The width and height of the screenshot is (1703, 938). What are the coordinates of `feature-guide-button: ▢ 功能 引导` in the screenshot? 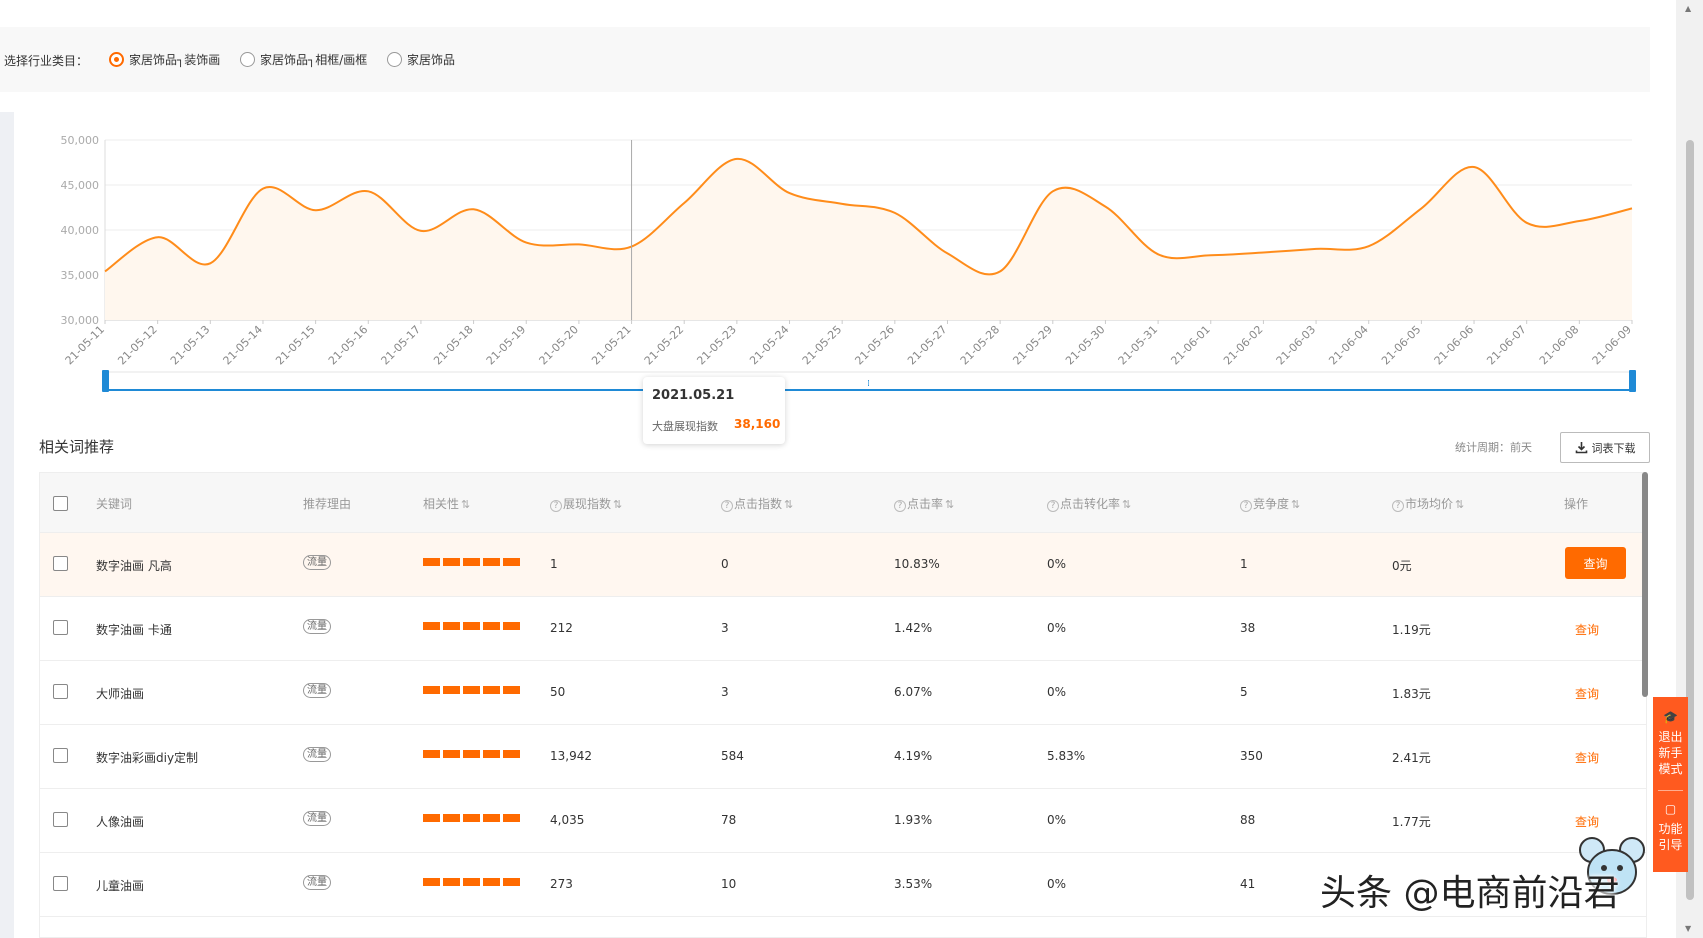 It's located at (1670, 827).